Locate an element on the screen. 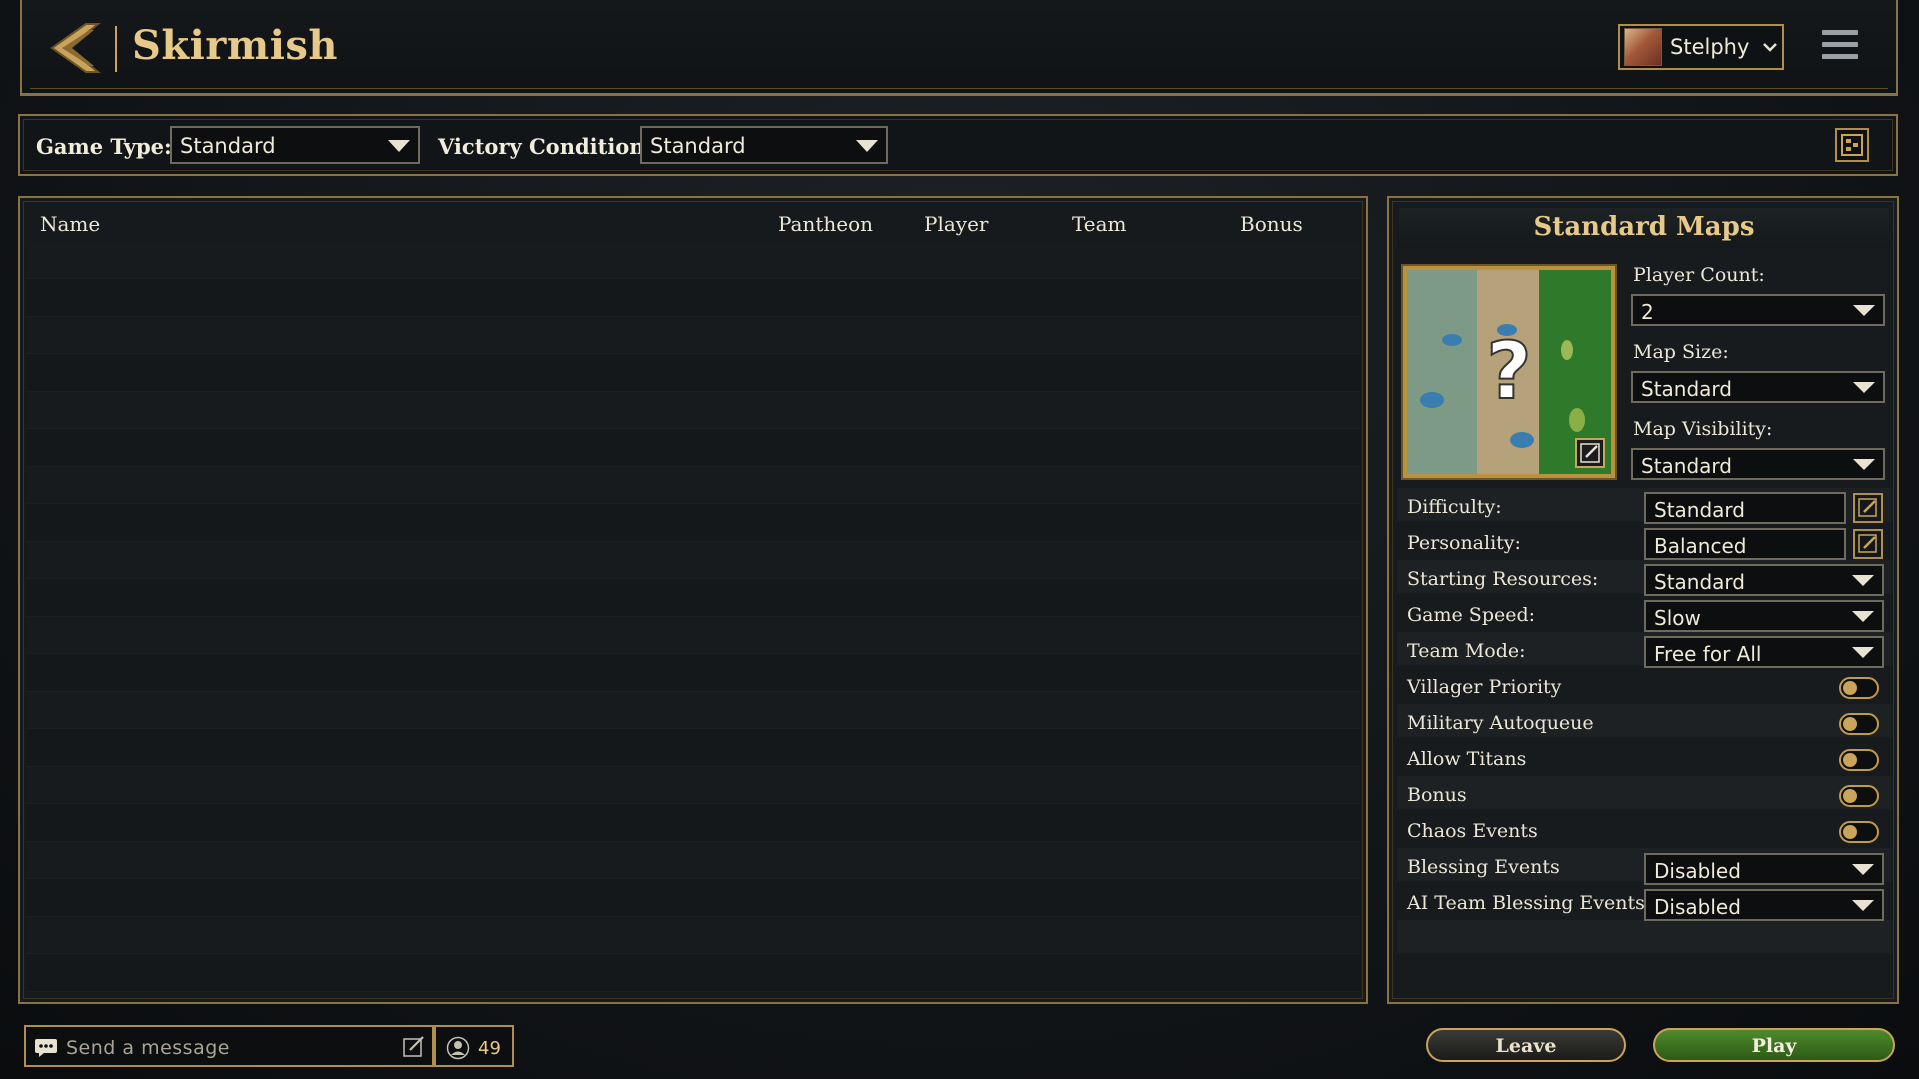  layout-toggle-button is located at coordinates (1852, 145).